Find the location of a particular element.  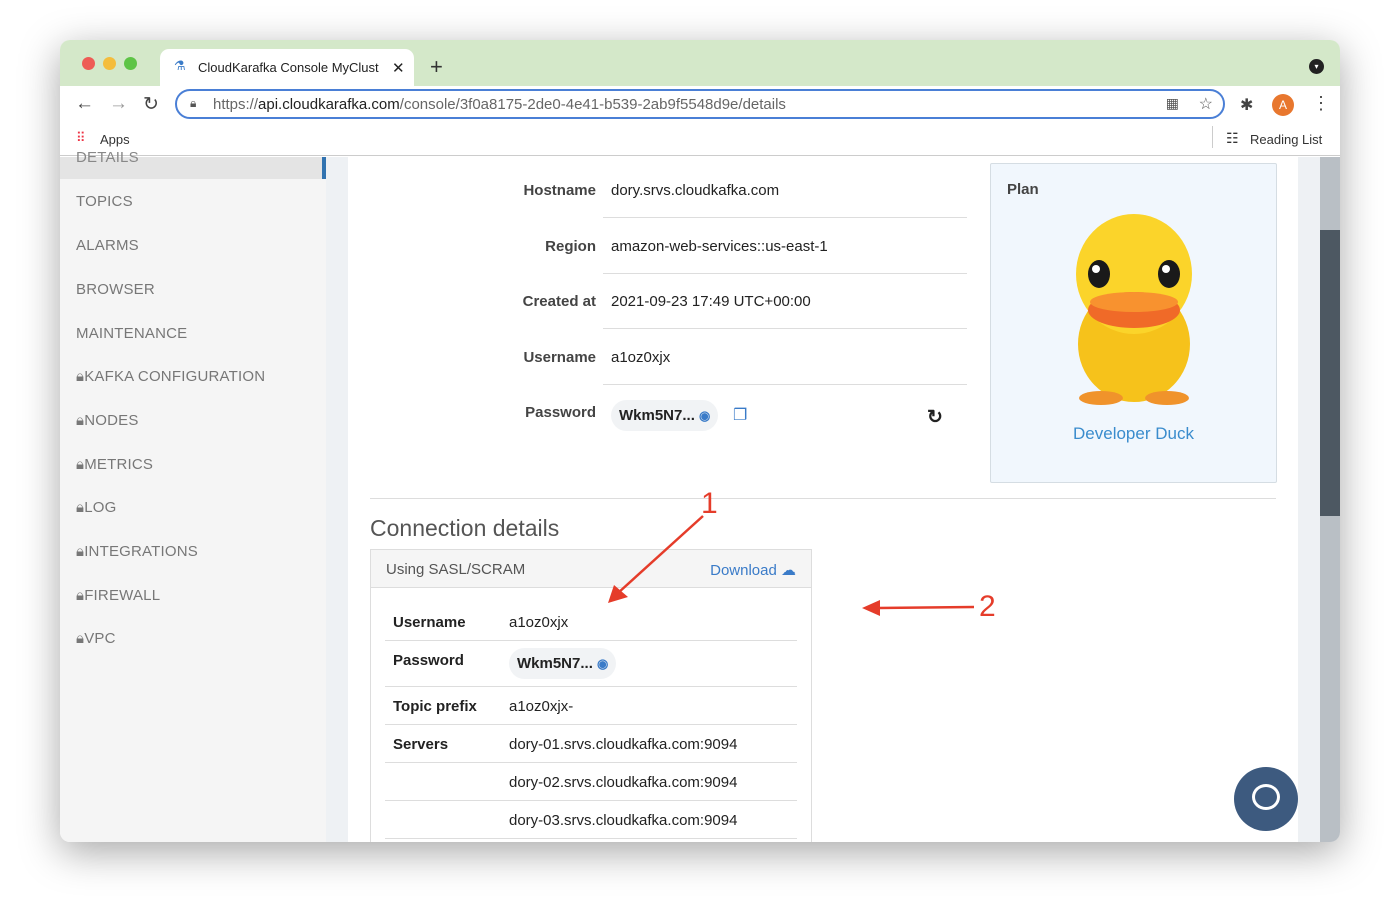

url-prefix: https:// is located at coordinates (236, 104).